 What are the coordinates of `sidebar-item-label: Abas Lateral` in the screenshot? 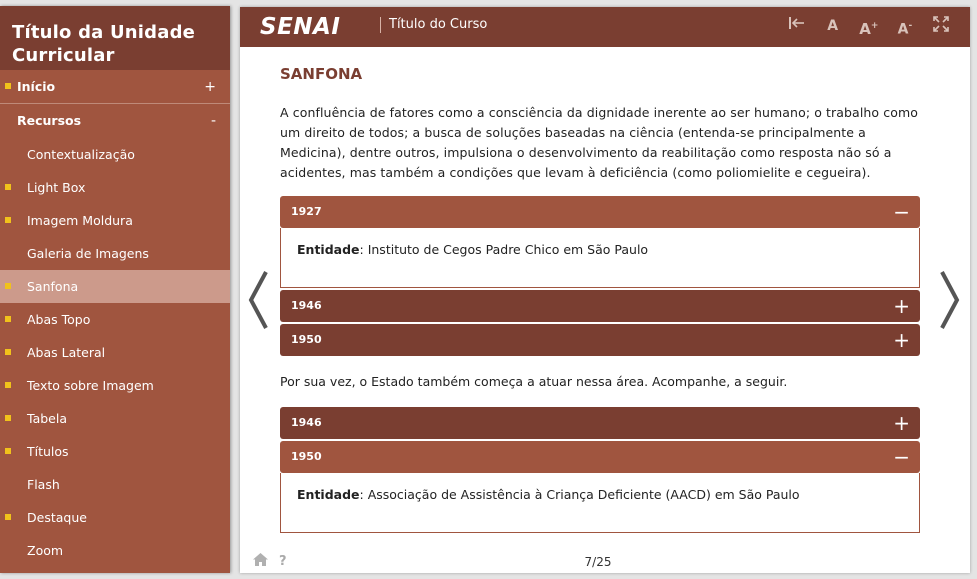 It's located at (66, 352).